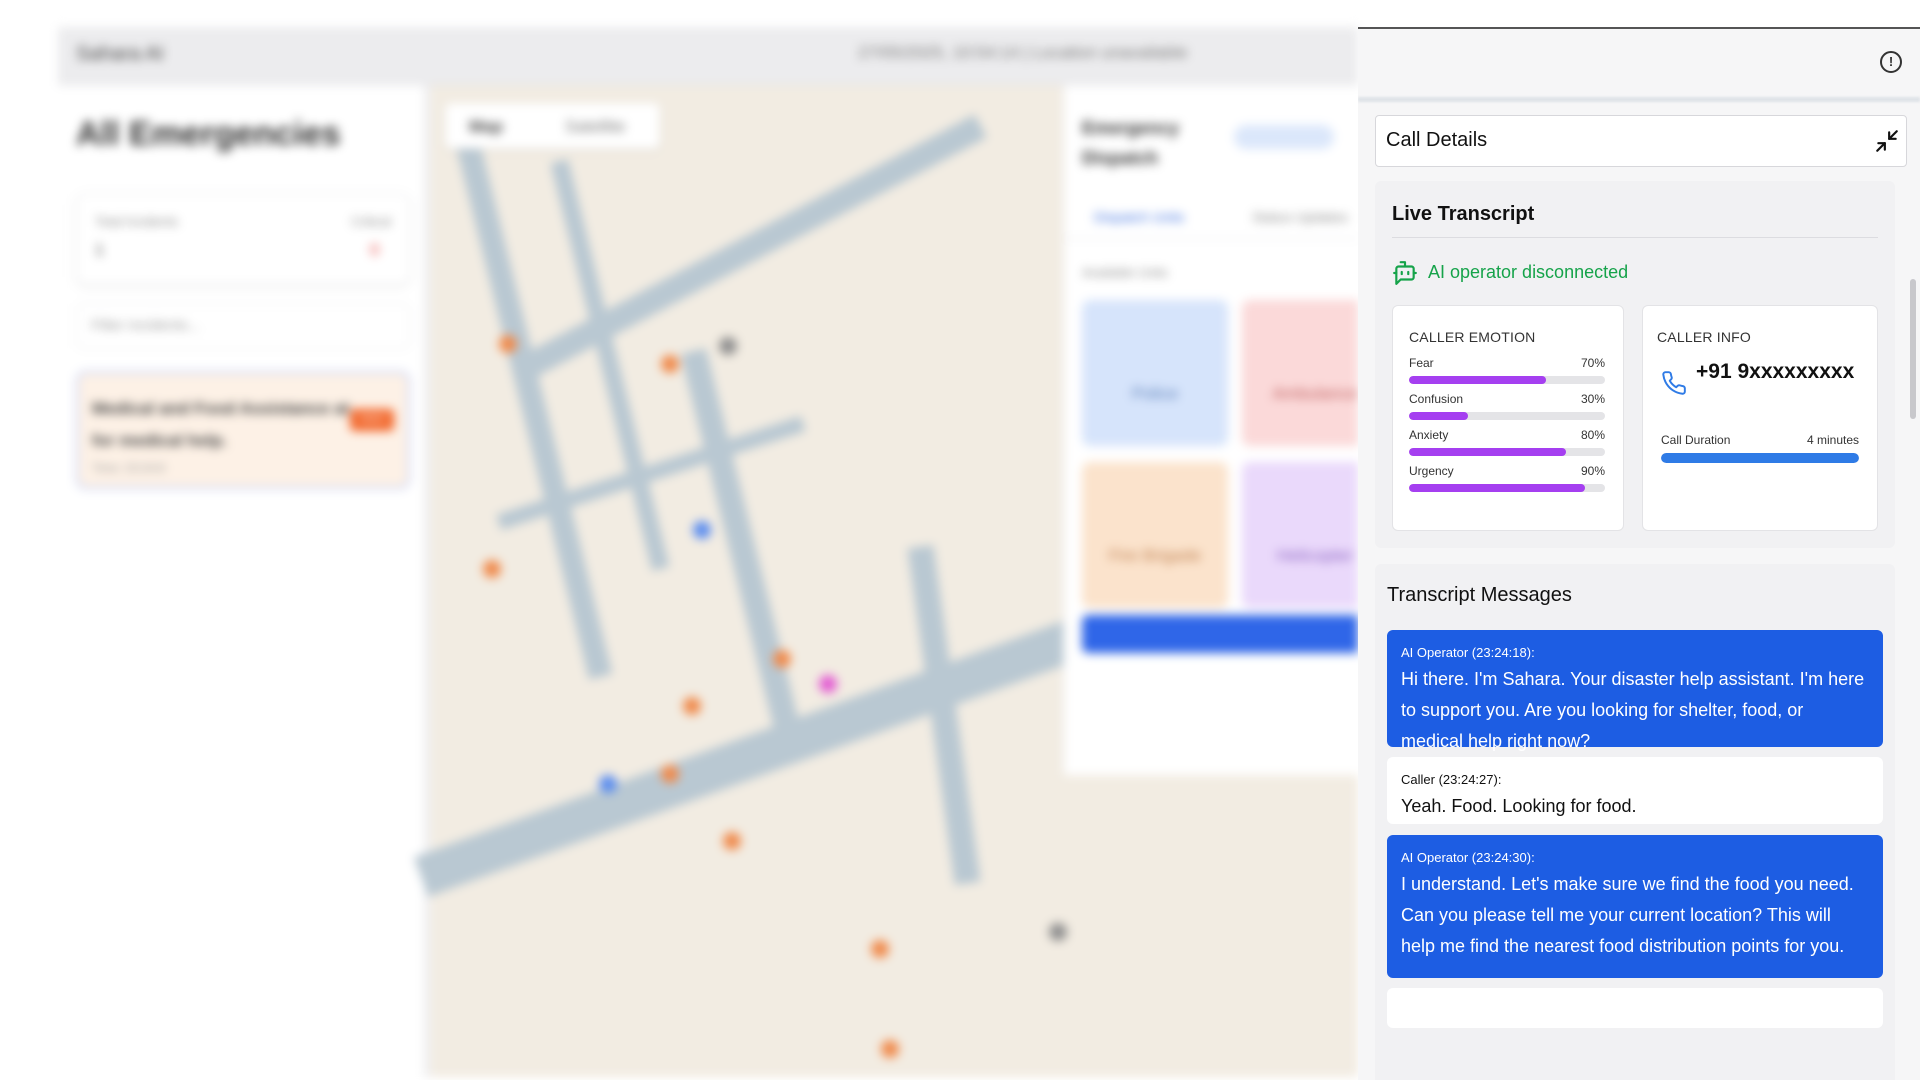 The height and width of the screenshot is (1080, 1920). I want to click on bg-unit-helicopter: Helicopter, so click(1300, 535).